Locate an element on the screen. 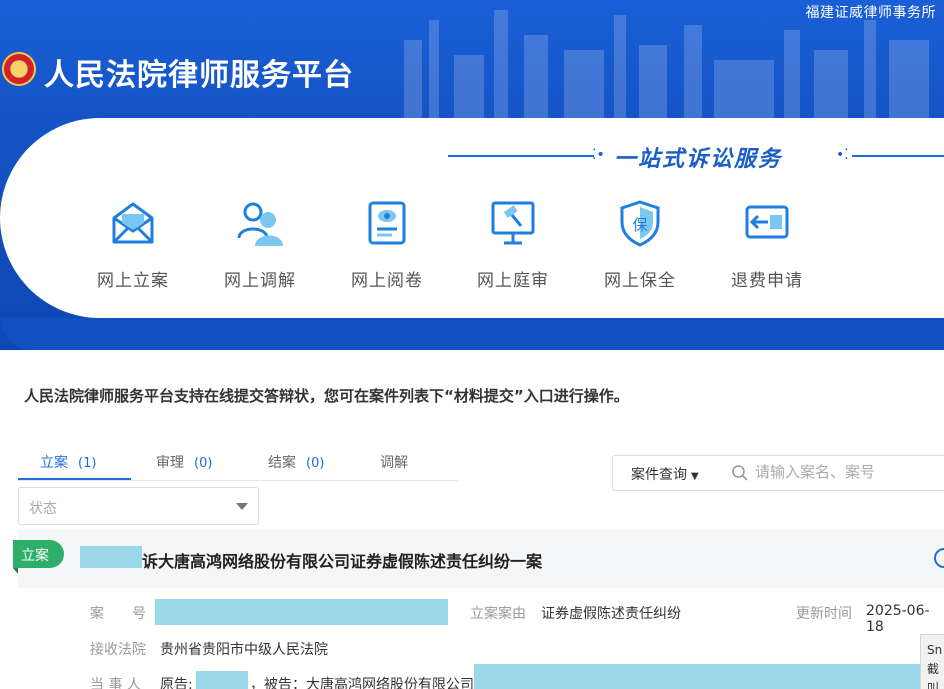 The width and height of the screenshot is (944, 689). party-label: 当 事 人 is located at coordinates (115, 683).